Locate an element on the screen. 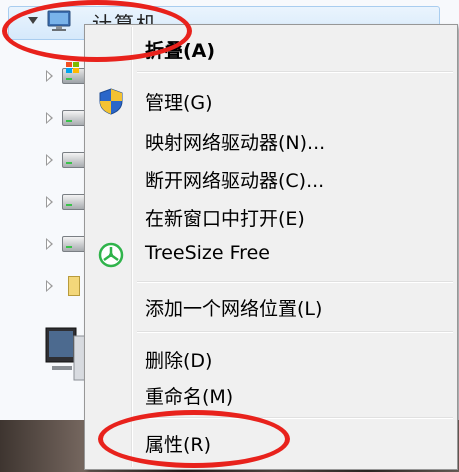 This screenshot has width=459, height=472. menu-item-open-new-window: 在新窗口中打开(E) is located at coordinates (271, 217).